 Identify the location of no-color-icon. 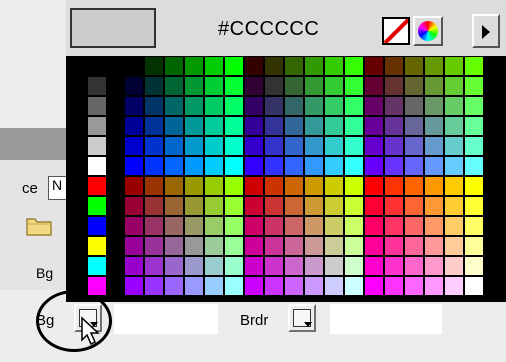
(396, 31).